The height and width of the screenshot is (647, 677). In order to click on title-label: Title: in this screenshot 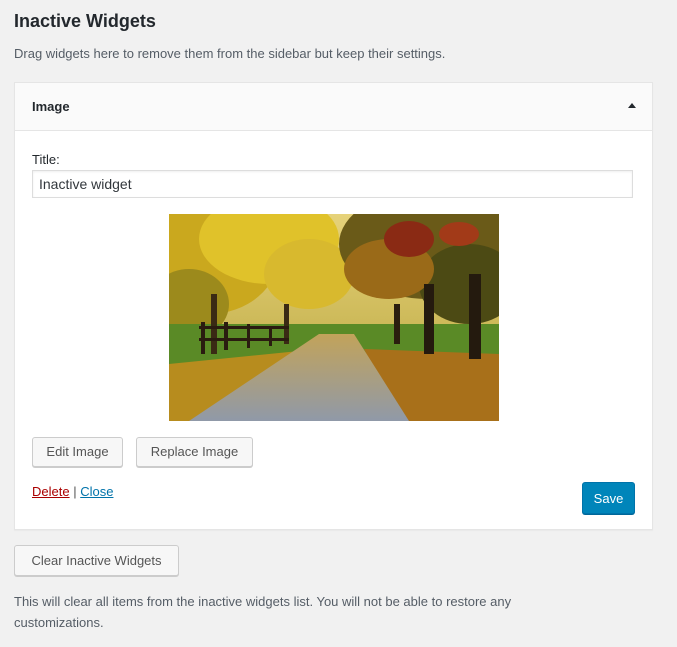, I will do `click(46, 159)`.